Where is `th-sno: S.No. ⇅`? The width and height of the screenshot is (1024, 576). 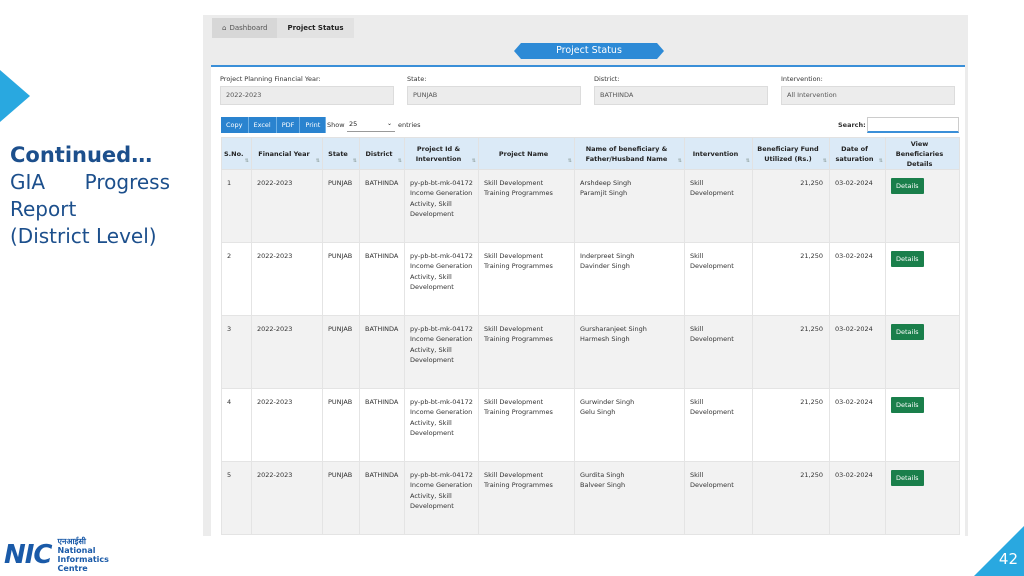 th-sno: S.No. ⇅ is located at coordinates (236, 153).